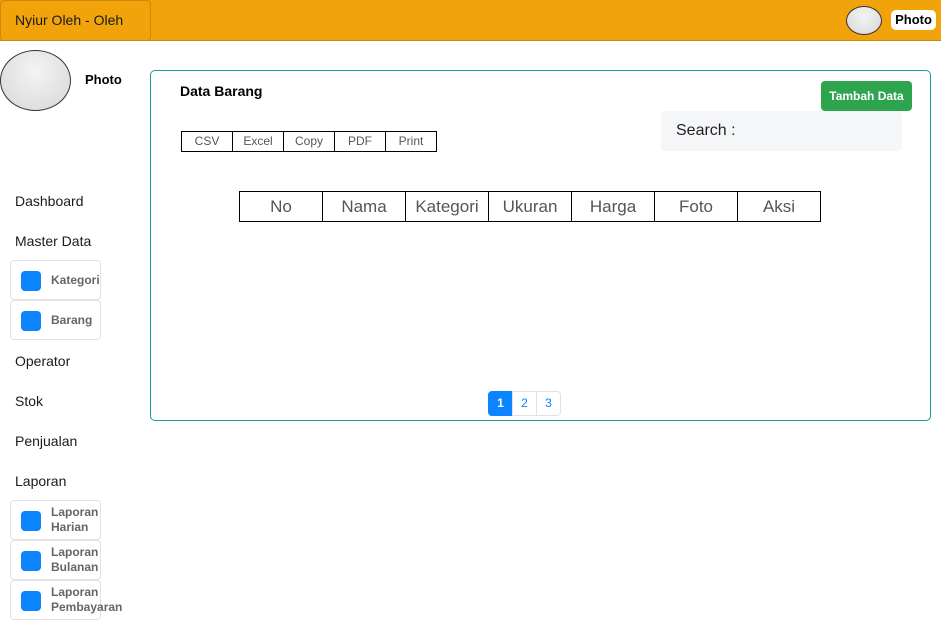 This screenshot has width=941, height=621. I want to click on sidebar-subitem-label: Laporan Bulanan, so click(74, 560).